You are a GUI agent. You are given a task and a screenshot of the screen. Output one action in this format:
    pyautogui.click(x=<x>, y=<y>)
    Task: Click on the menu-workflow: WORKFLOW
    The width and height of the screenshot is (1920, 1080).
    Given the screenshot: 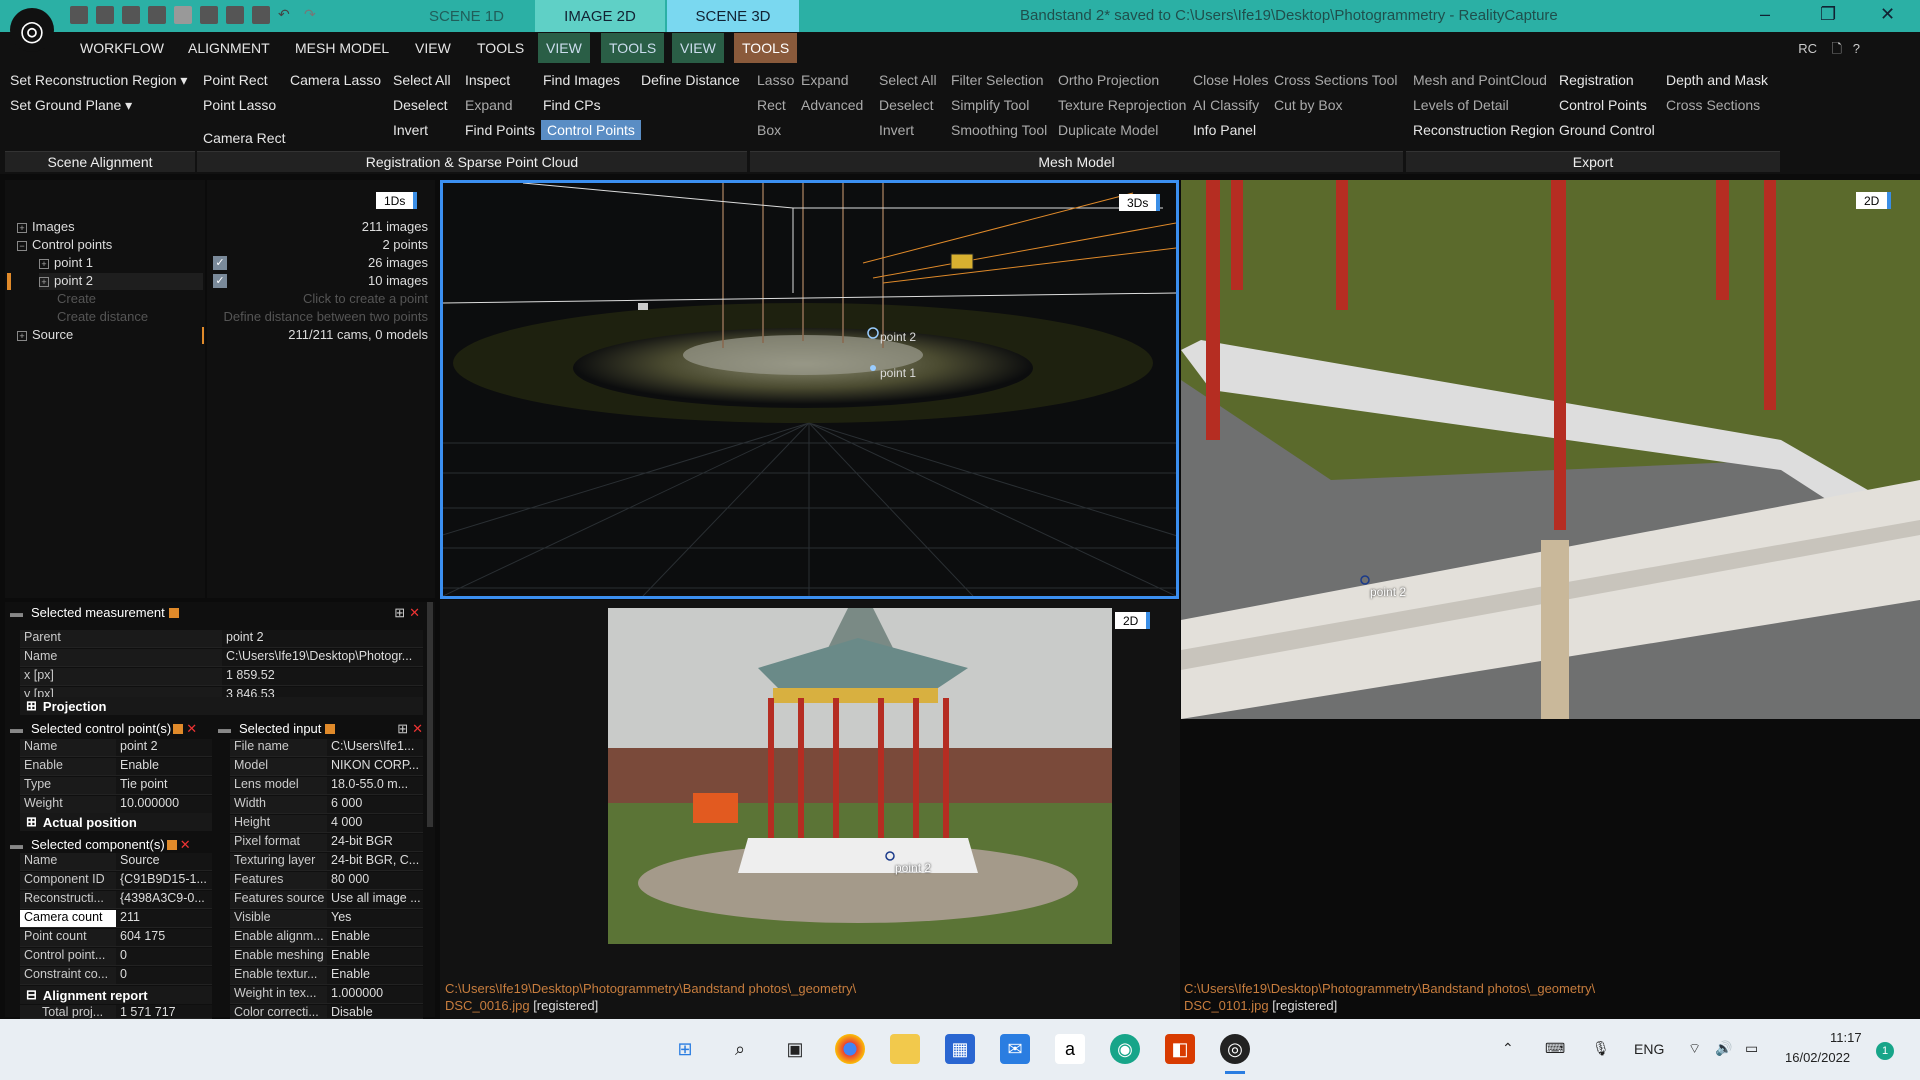 What is the action you would take?
    pyautogui.click(x=122, y=48)
    